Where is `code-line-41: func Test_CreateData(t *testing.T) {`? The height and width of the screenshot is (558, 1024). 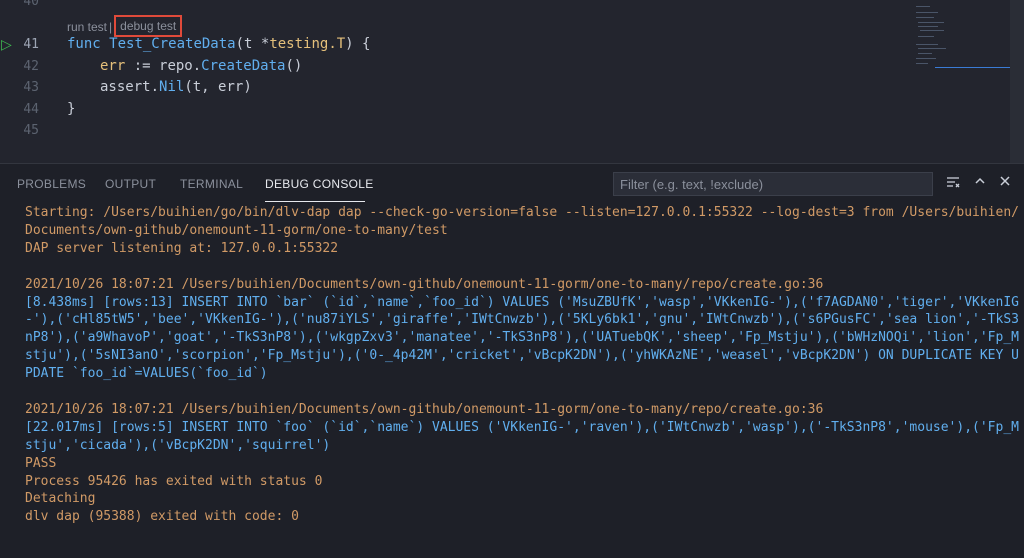
code-line-41: func Test_CreateData(t *testing.T) { is located at coordinates (218, 44).